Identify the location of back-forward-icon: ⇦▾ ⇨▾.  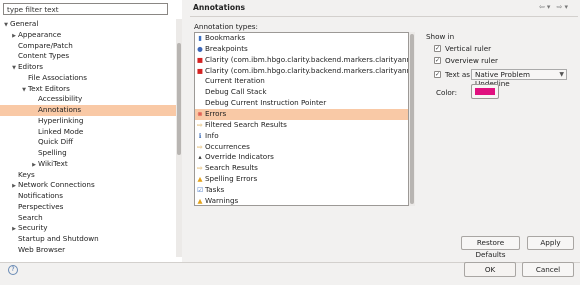
(554, 7).